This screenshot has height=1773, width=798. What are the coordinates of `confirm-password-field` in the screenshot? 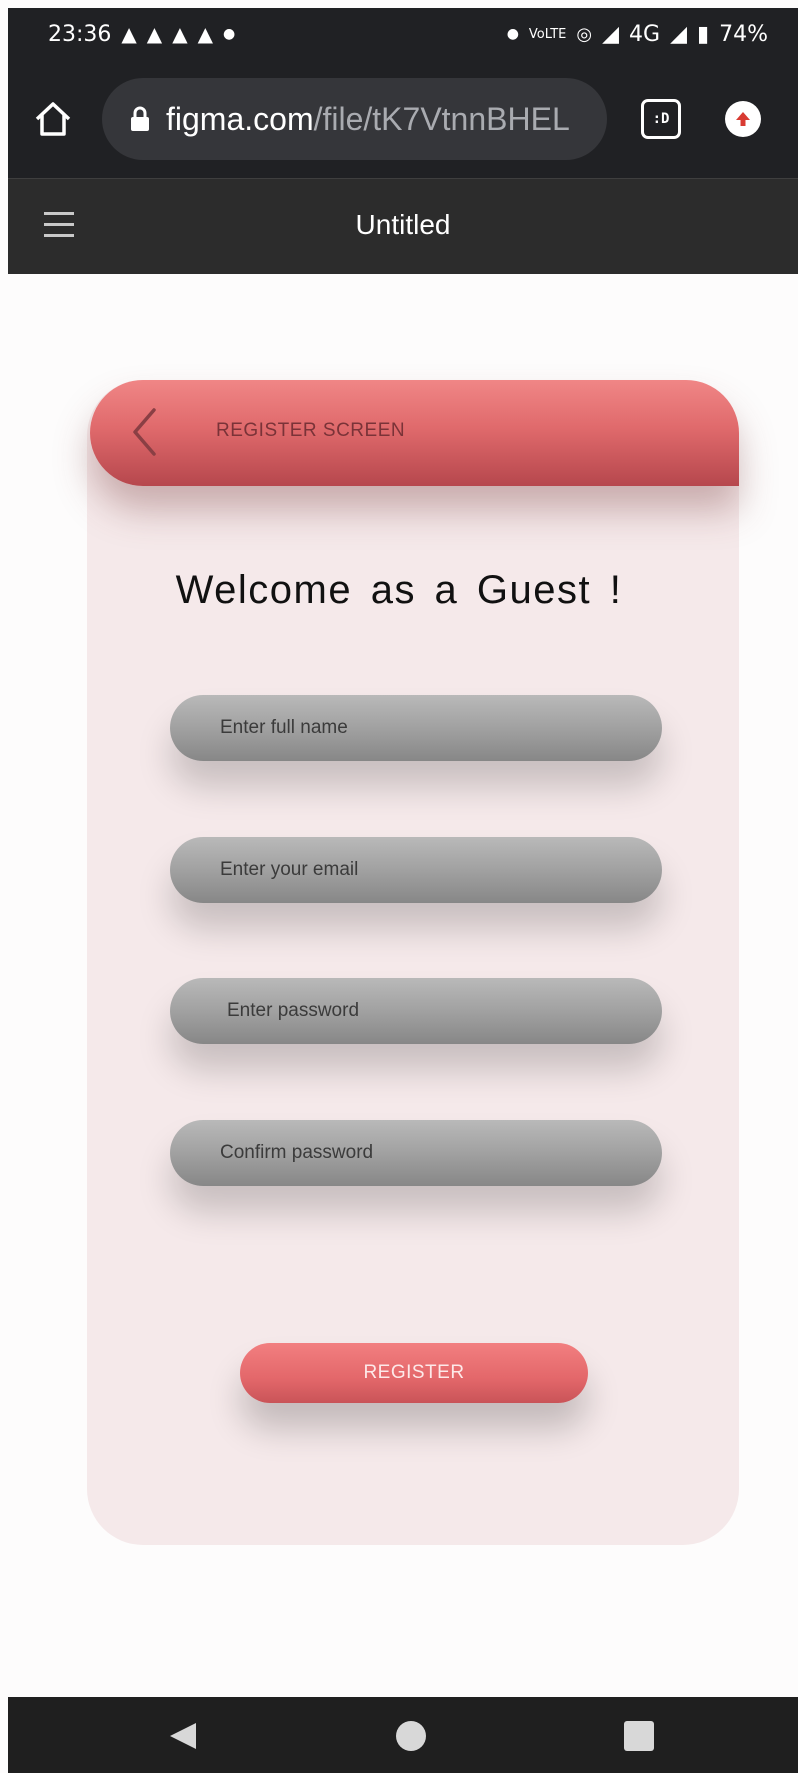 It's located at (416, 1153).